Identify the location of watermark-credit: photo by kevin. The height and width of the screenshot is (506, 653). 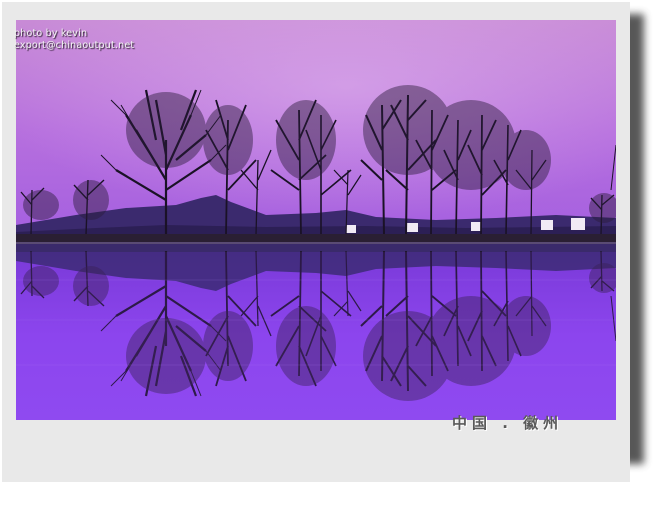
(51, 33).